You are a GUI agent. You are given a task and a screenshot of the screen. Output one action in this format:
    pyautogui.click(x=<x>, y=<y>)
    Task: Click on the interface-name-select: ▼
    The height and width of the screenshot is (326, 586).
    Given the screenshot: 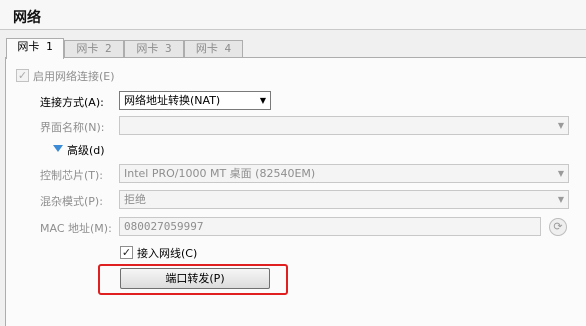 What is the action you would take?
    pyautogui.click(x=344, y=125)
    